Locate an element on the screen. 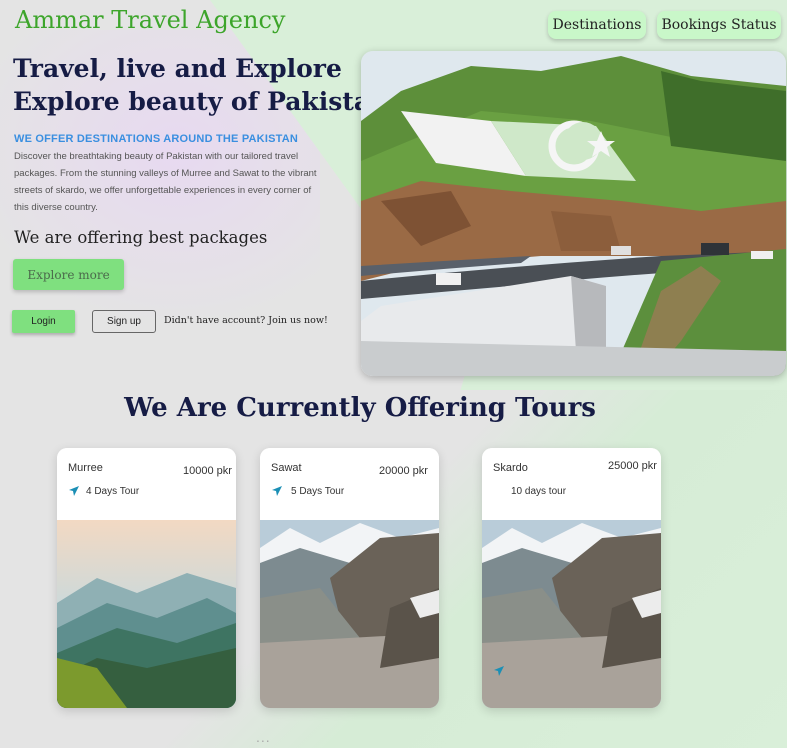 The height and width of the screenshot is (748, 787). tour-price: 10000 pkr is located at coordinates (207, 471).